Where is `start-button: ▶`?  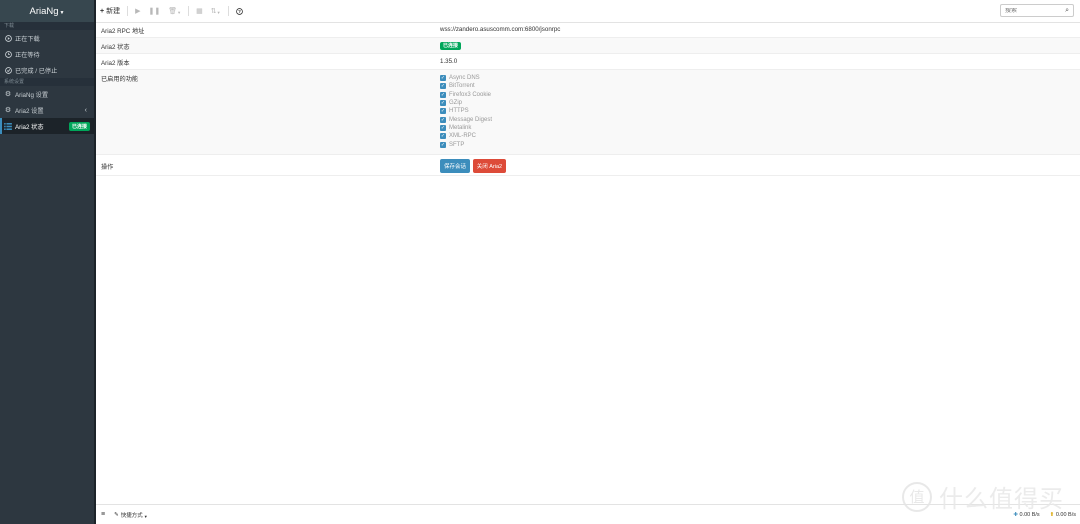 start-button: ▶ is located at coordinates (137, 11).